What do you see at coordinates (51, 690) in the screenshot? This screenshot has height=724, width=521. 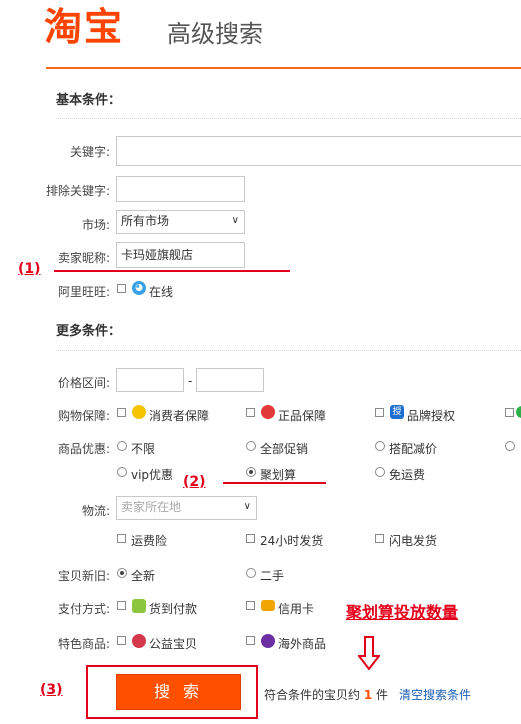 I see `annotation-mark-3: (3)` at bounding box center [51, 690].